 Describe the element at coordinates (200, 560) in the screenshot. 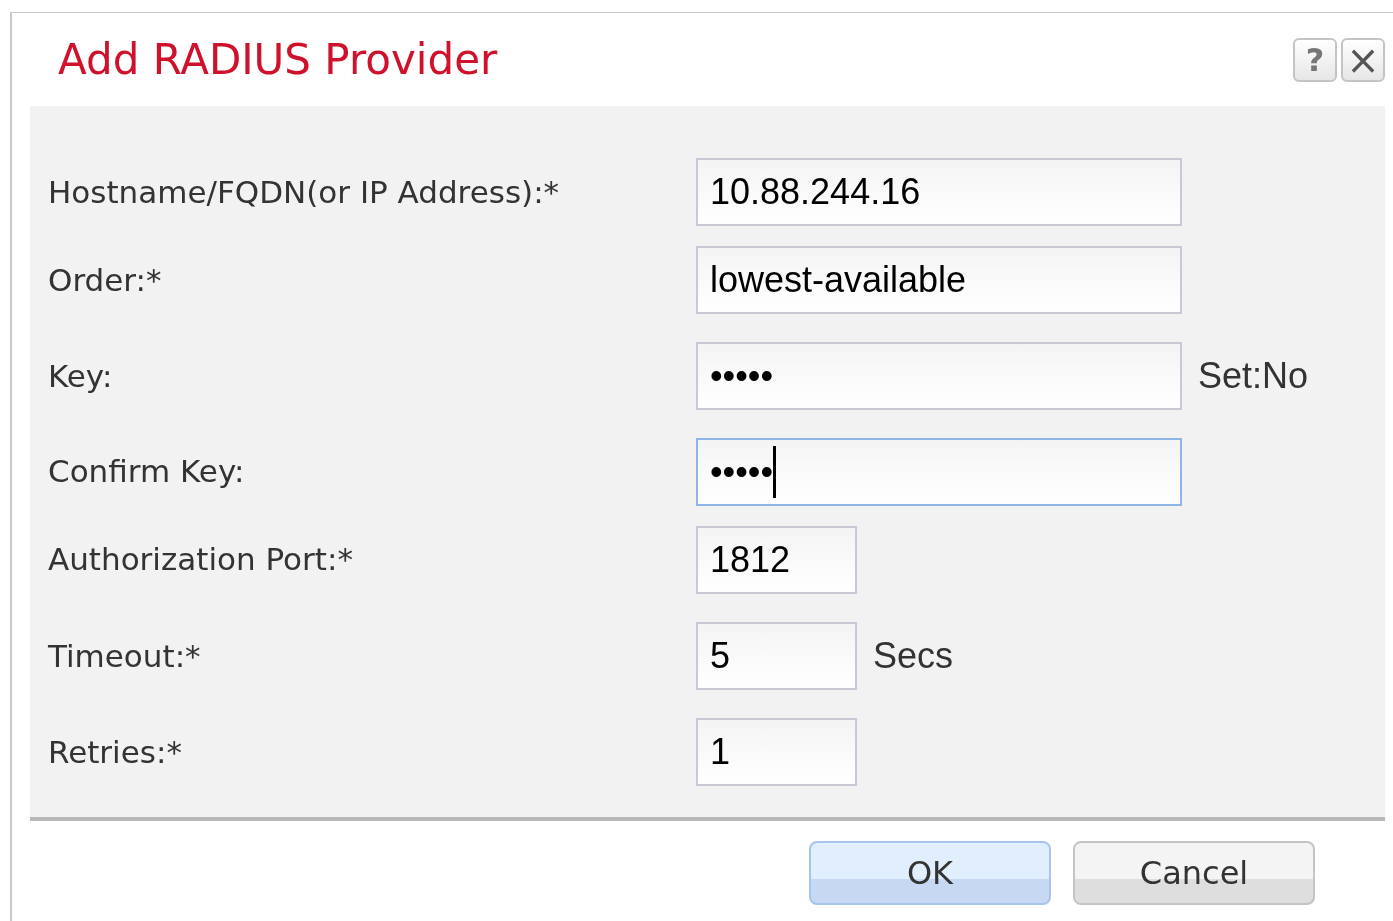

I see `field-label: Authorization Port:*` at that location.